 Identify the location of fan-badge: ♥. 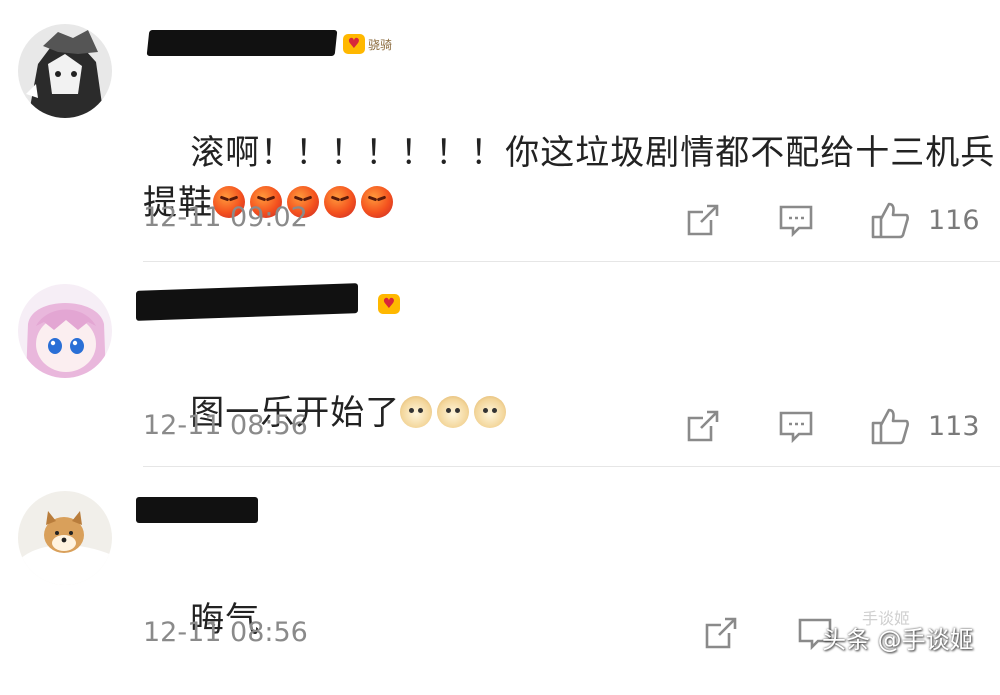
(390, 304).